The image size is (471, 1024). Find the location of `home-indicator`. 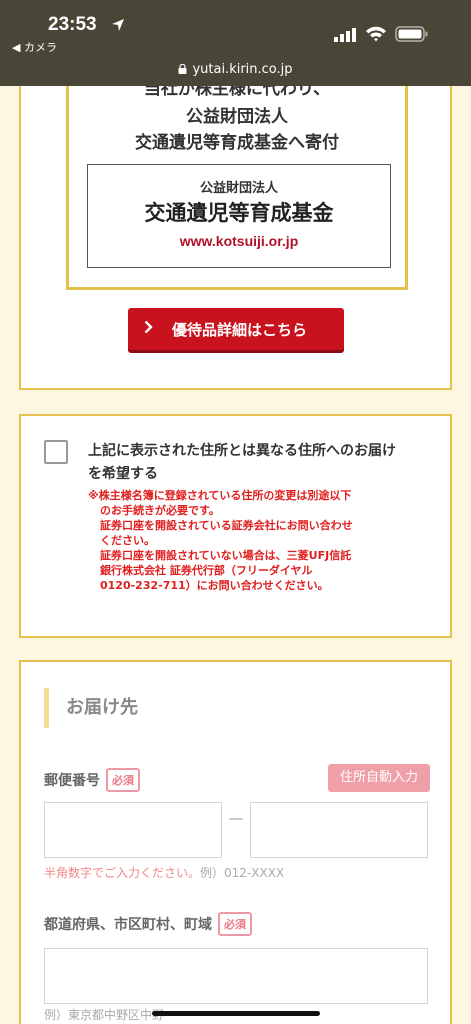

home-indicator is located at coordinates (236, 1013).